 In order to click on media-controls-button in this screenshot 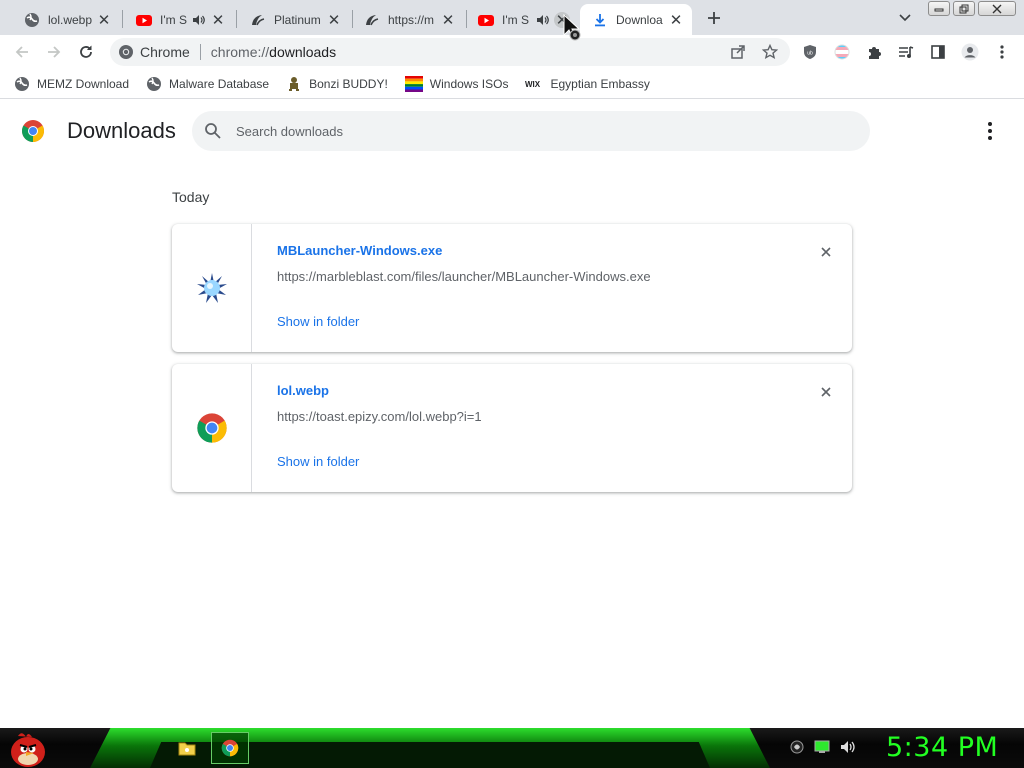, I will do `click(906, 52)`.